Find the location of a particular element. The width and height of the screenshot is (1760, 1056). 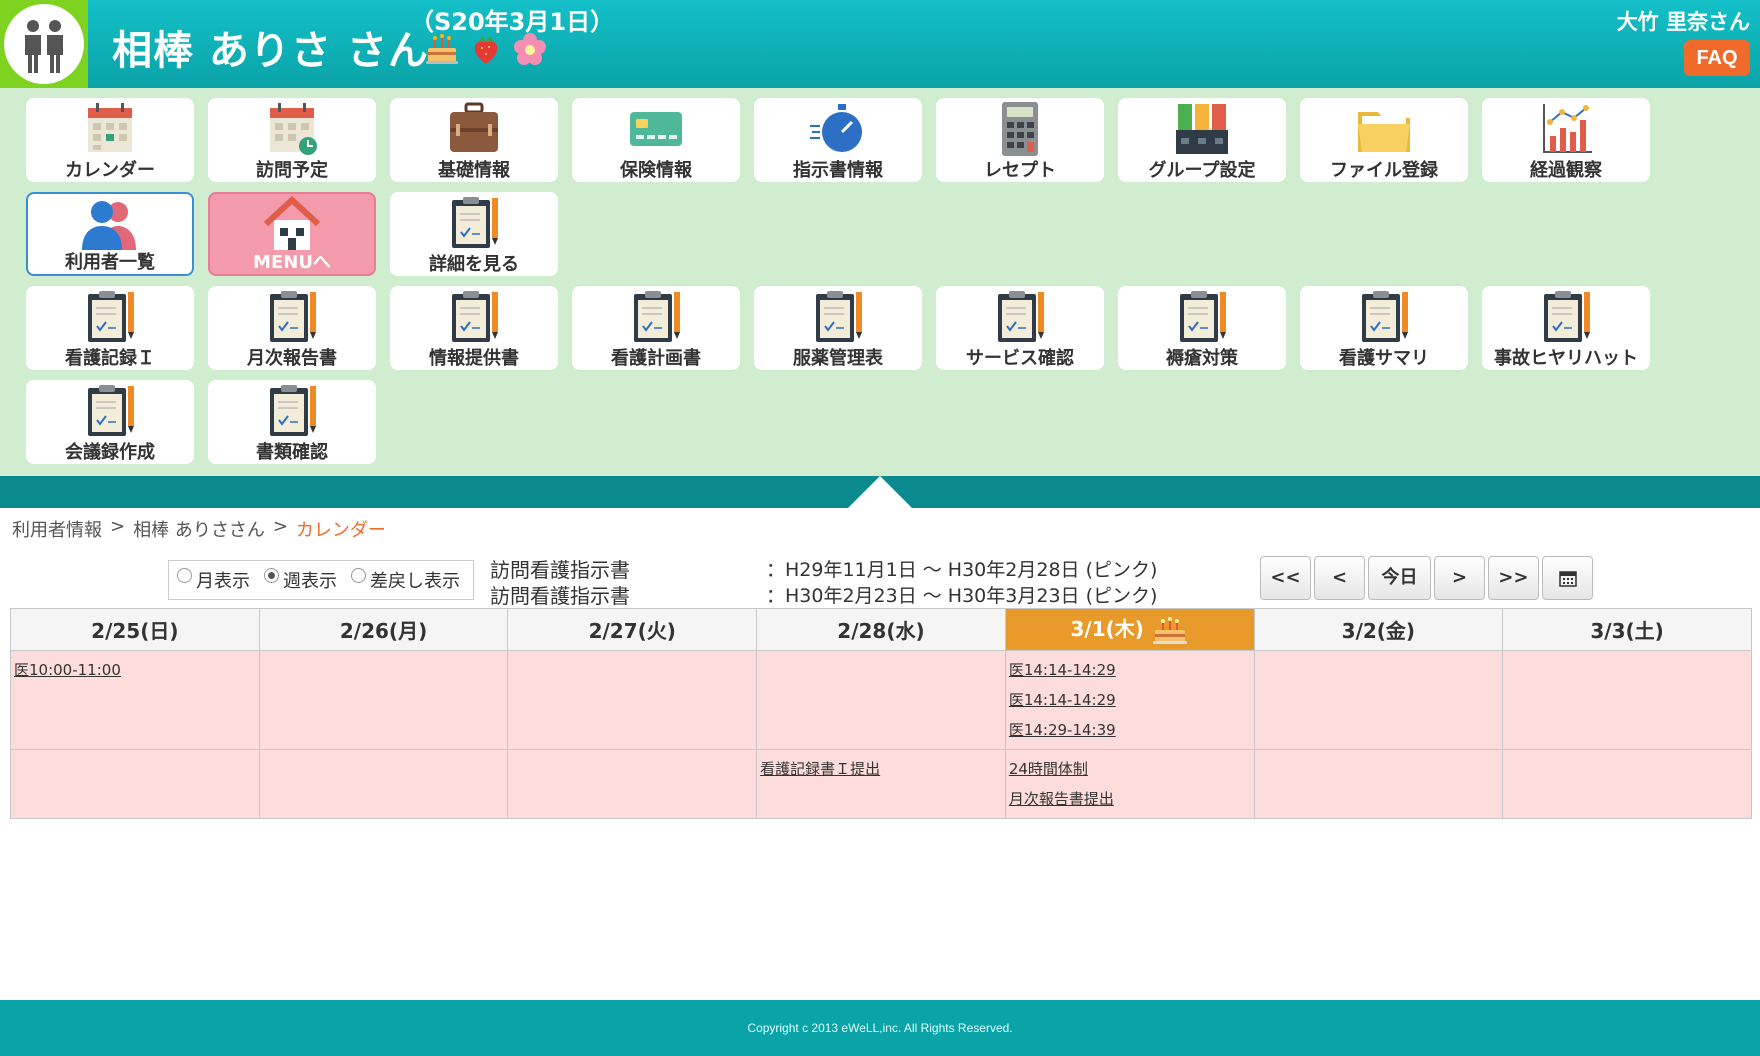

task-link: 24時間体制 is located at coordinates (1130, 769).